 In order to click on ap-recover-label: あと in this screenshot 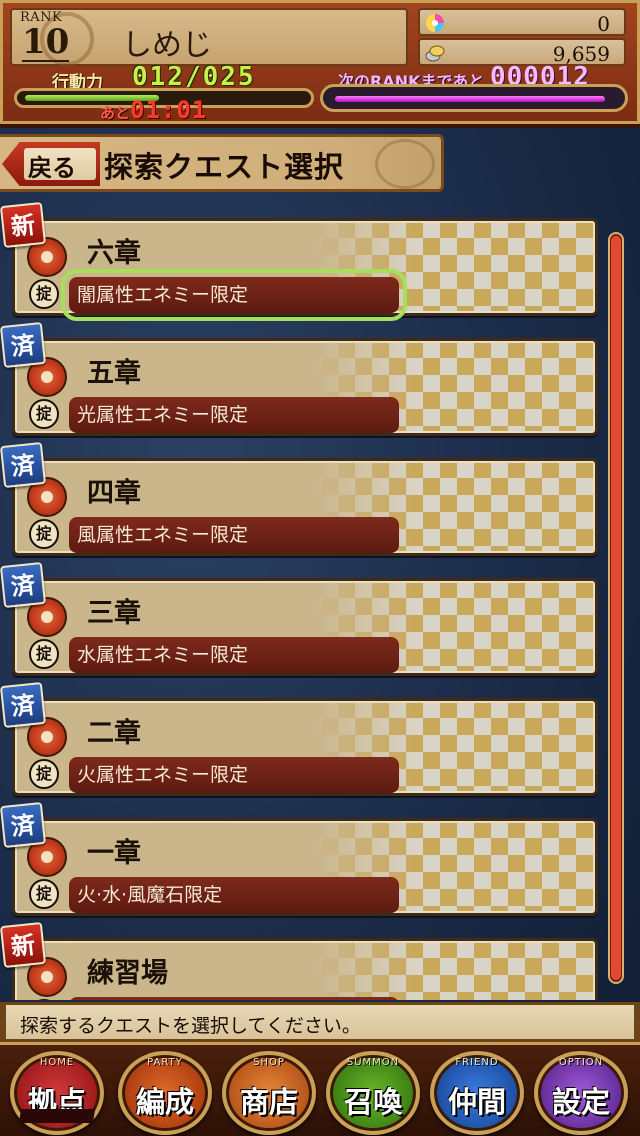, I will do `click(115, 113)`.